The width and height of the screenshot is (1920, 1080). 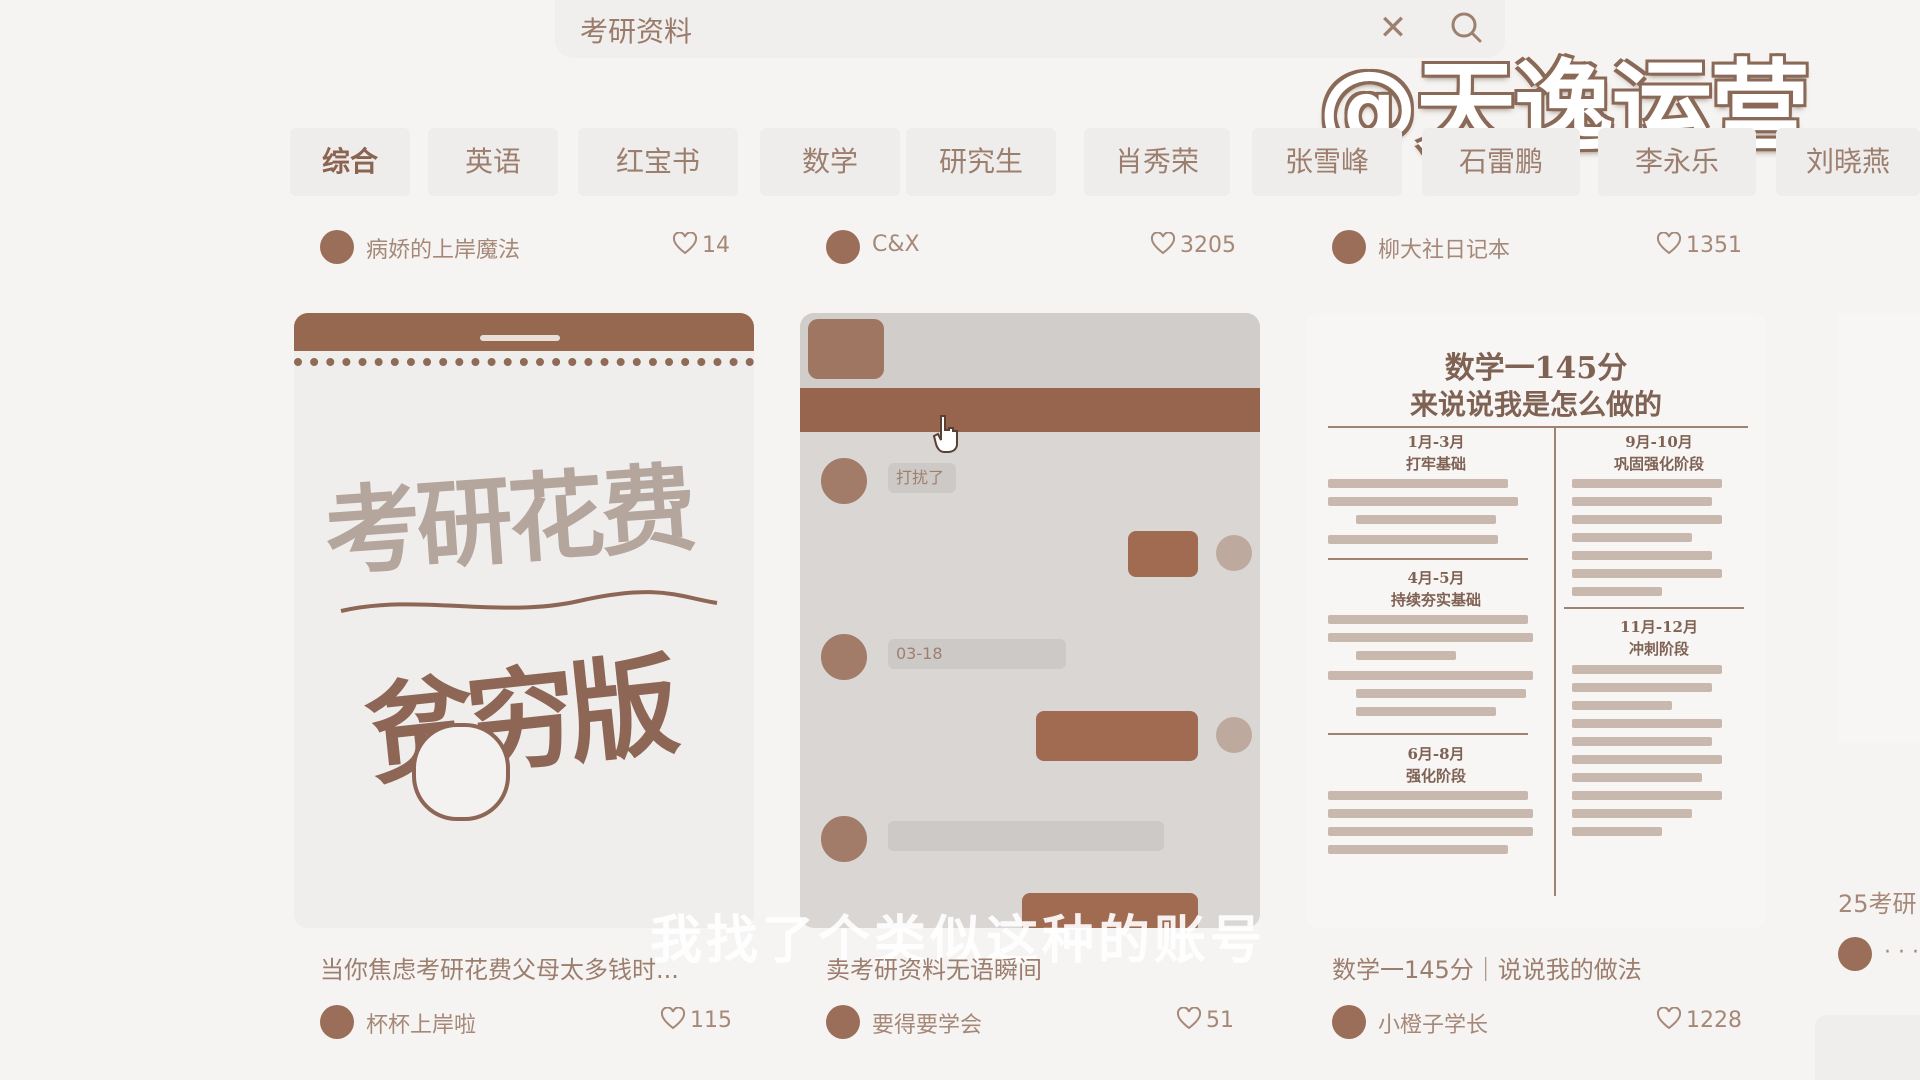 What do you see at coordinates (981, 162) in the screenshot?
I see `tab-graduate: 研究生` at bounding box center [981, 162].